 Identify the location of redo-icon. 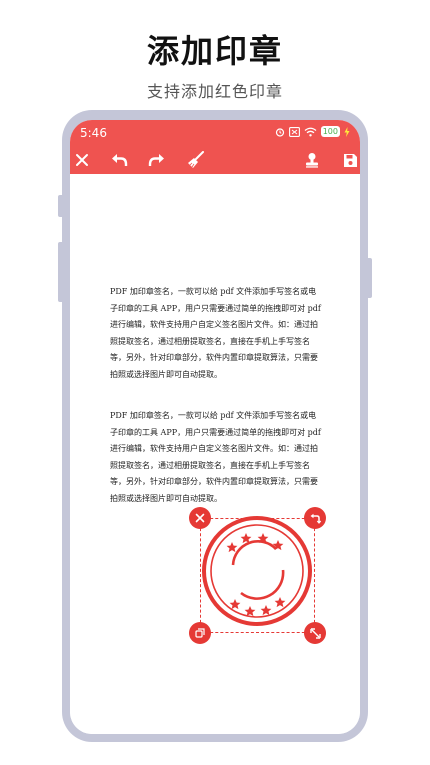
(156, 160).